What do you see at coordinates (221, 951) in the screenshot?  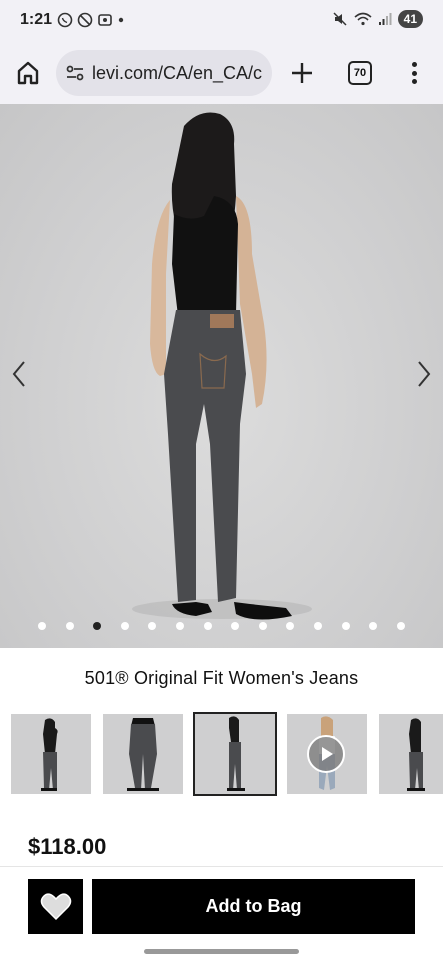 I see `navigation-gesture-bar` at bounding box center [221, 951].